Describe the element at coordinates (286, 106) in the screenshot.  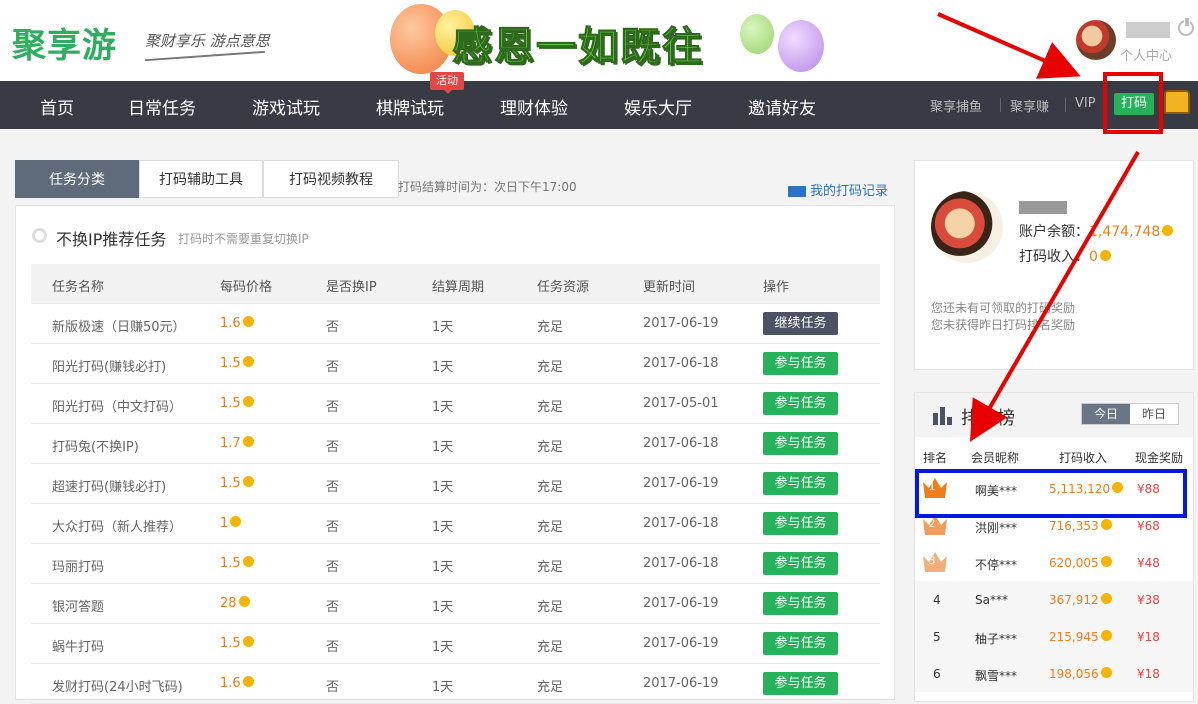
I see `nav-item-game-trial: 游戏试玩` at that location.